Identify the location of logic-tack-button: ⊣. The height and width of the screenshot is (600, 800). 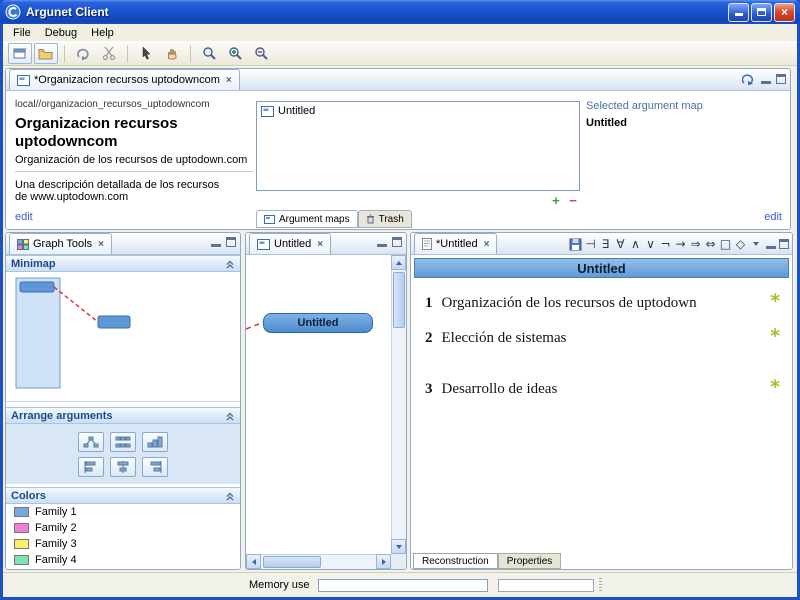
(590, 244).